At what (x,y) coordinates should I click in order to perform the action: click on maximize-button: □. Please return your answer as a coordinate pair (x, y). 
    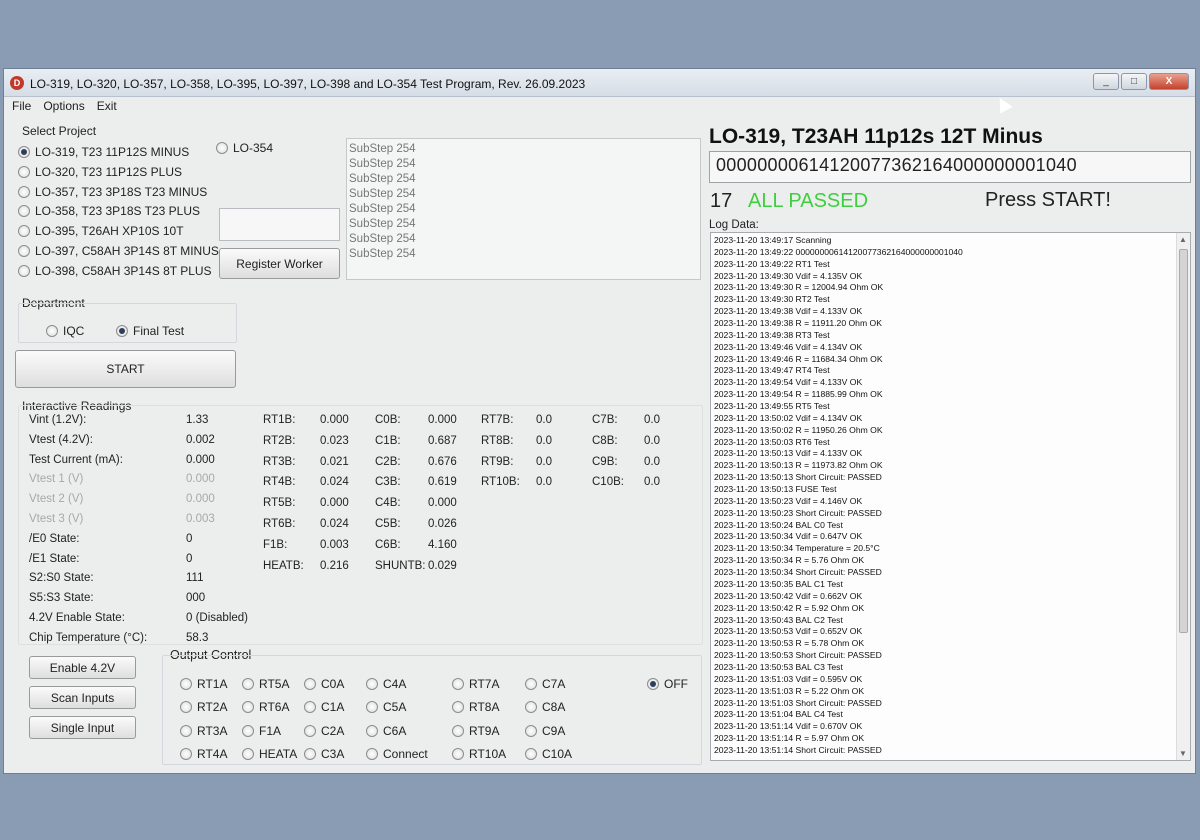
    Looking at the image, I should click on (1134, 81).